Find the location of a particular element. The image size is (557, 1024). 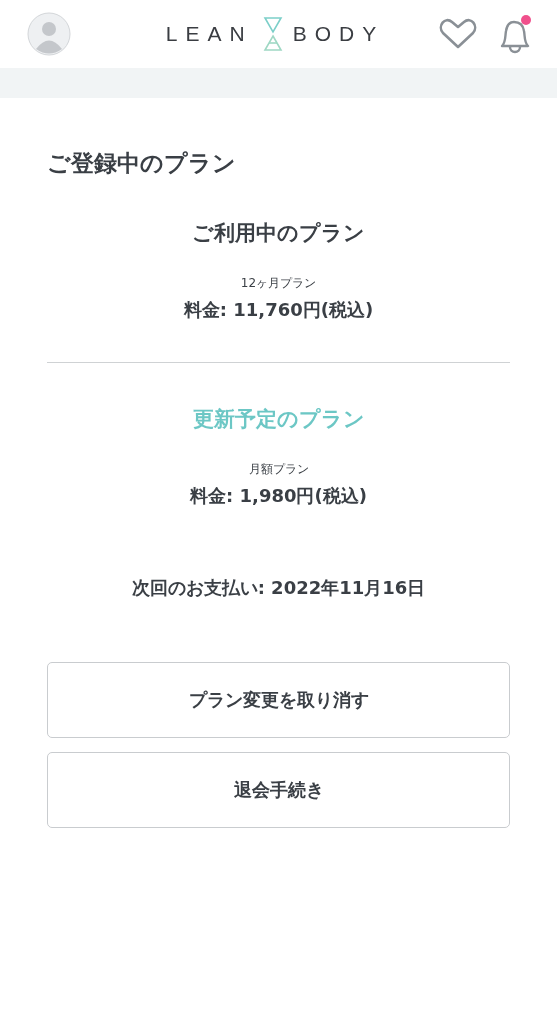

plan-price: 料金: 1,980円(税込) is located at coordinates (278, 496).